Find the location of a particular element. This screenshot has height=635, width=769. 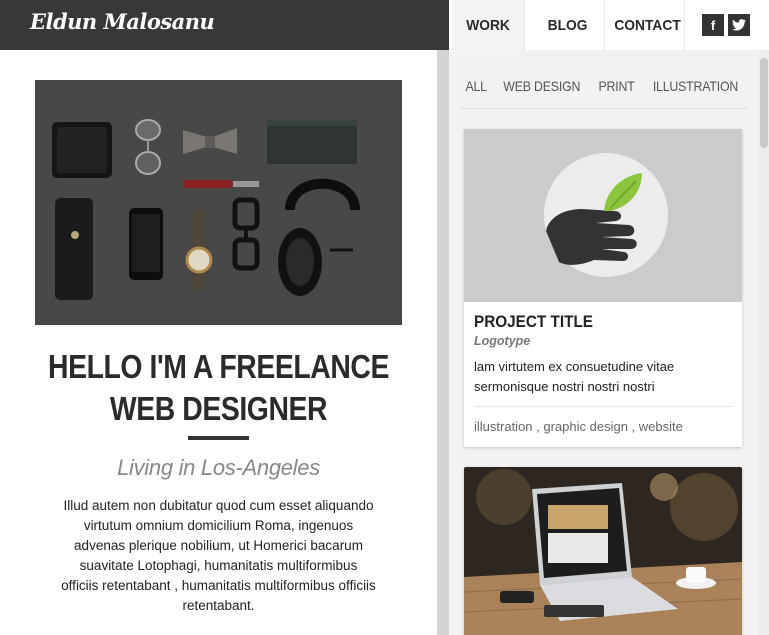

tag-link: illustration is located at coordinates (503, 426).